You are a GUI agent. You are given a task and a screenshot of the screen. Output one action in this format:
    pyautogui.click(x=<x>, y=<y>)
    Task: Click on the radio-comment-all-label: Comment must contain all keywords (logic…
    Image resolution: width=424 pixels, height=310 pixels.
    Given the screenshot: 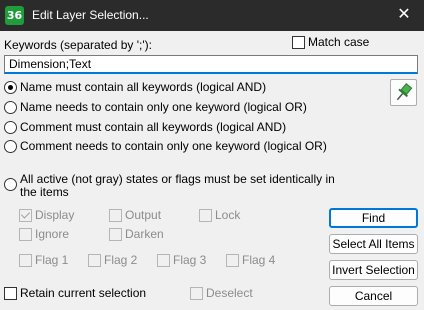 What is the action you would take?
    pyautogui.click(x=153, y=127)
    